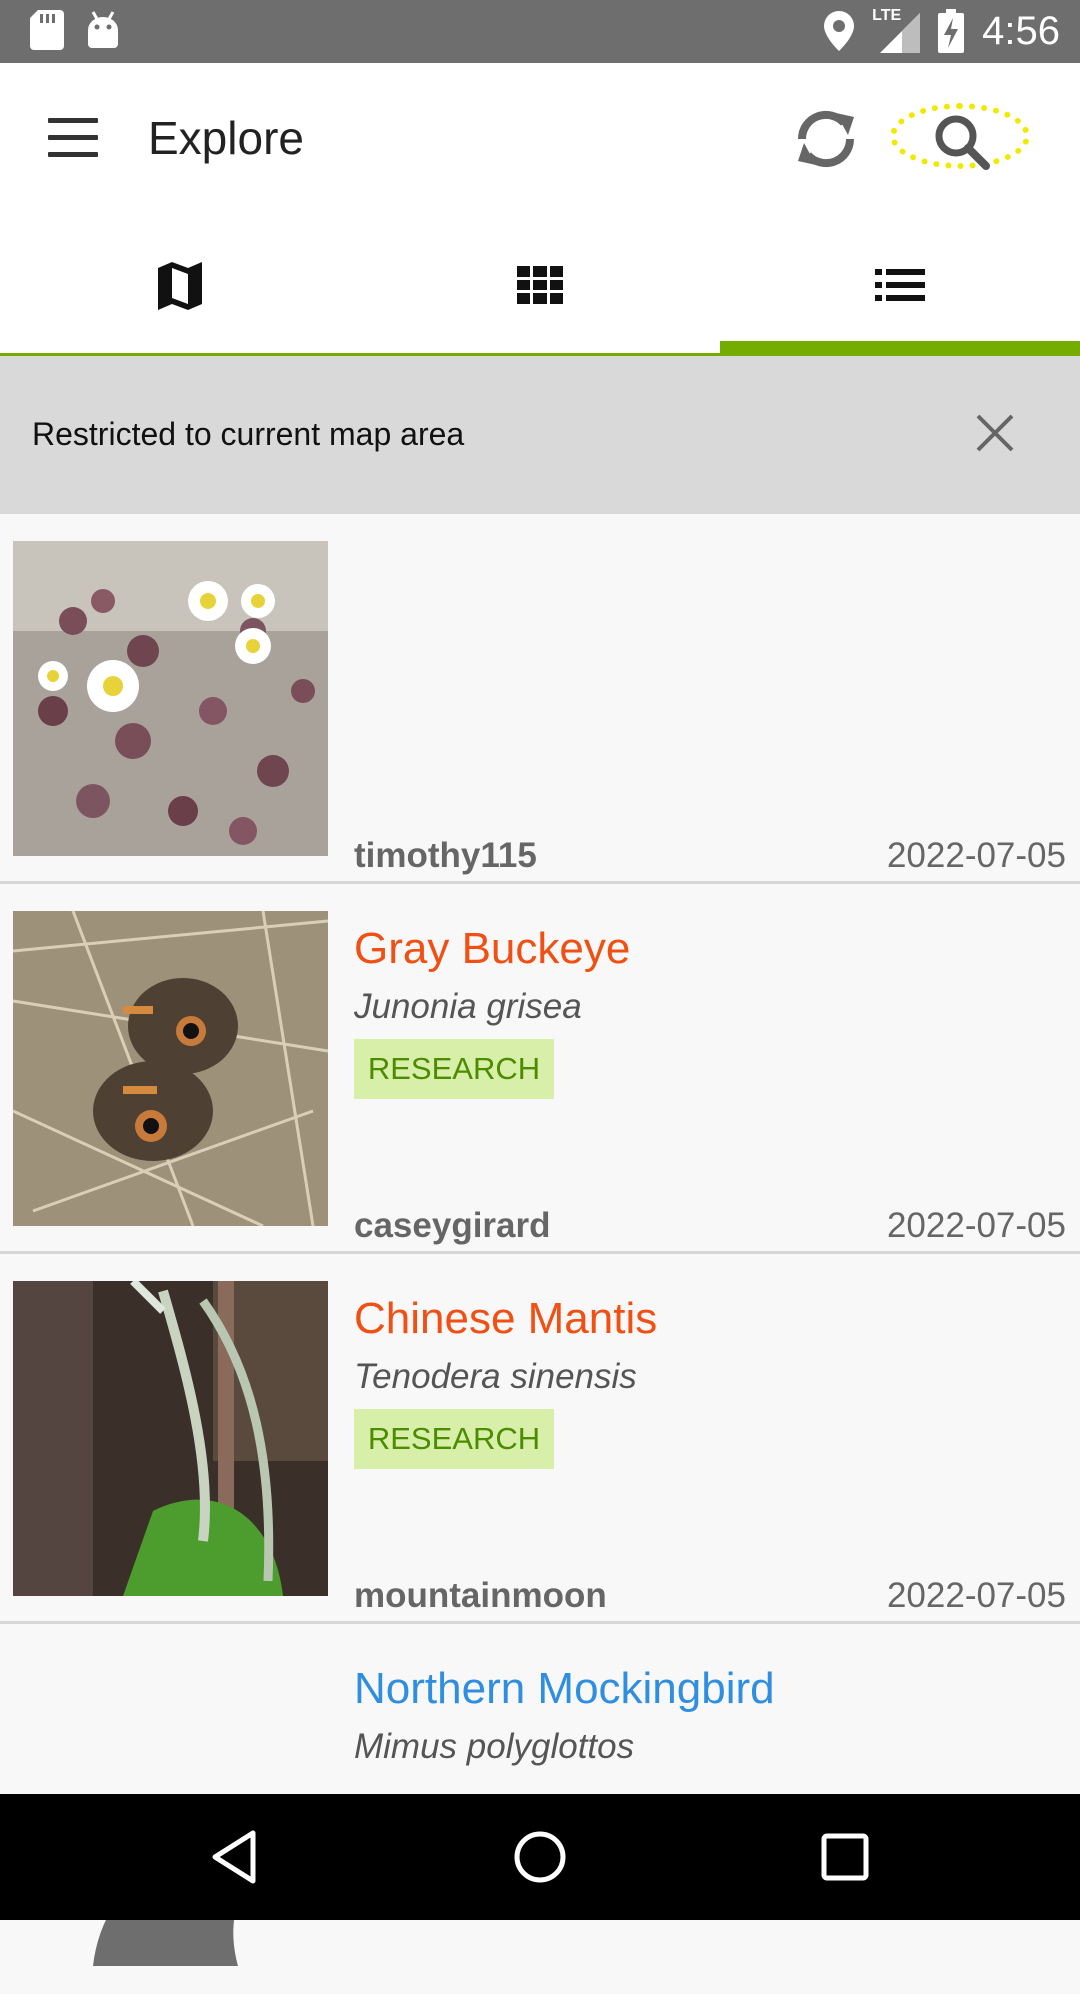 This screenshot has height=1994, width=1080. I want to click on page-title: Explore, so click(226, 138).